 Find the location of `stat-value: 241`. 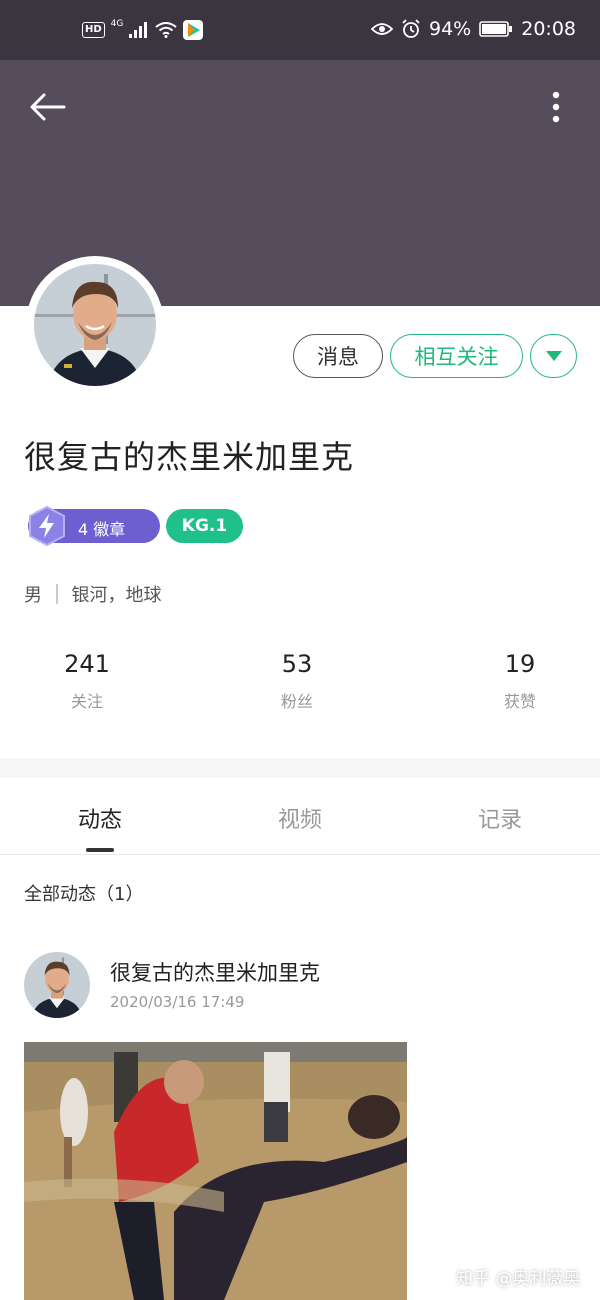

stat-value: 241 is located at coordinates (87, 664).